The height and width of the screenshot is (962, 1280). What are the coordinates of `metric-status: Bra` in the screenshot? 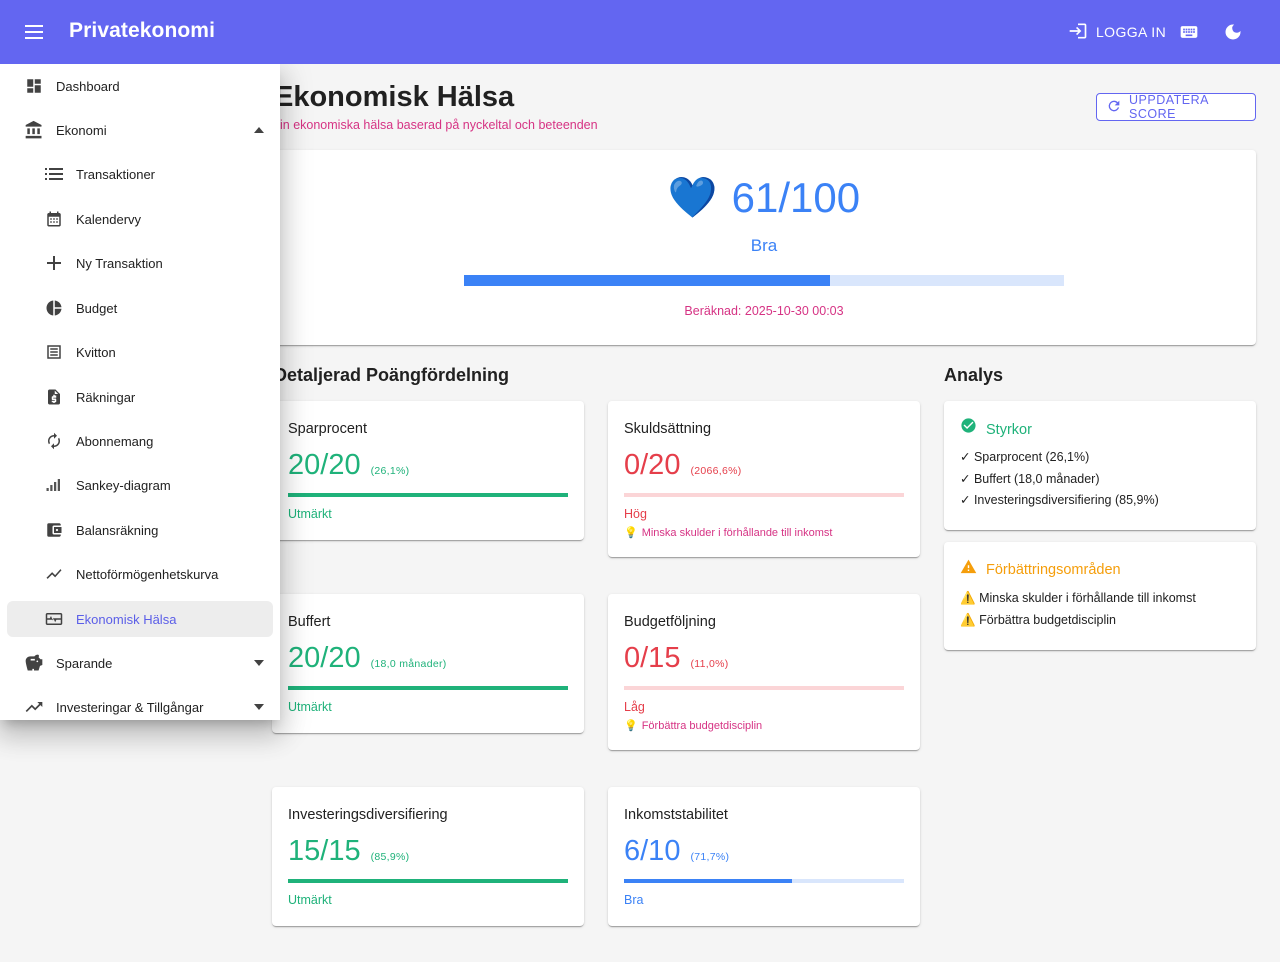 It's located at (634, 900).